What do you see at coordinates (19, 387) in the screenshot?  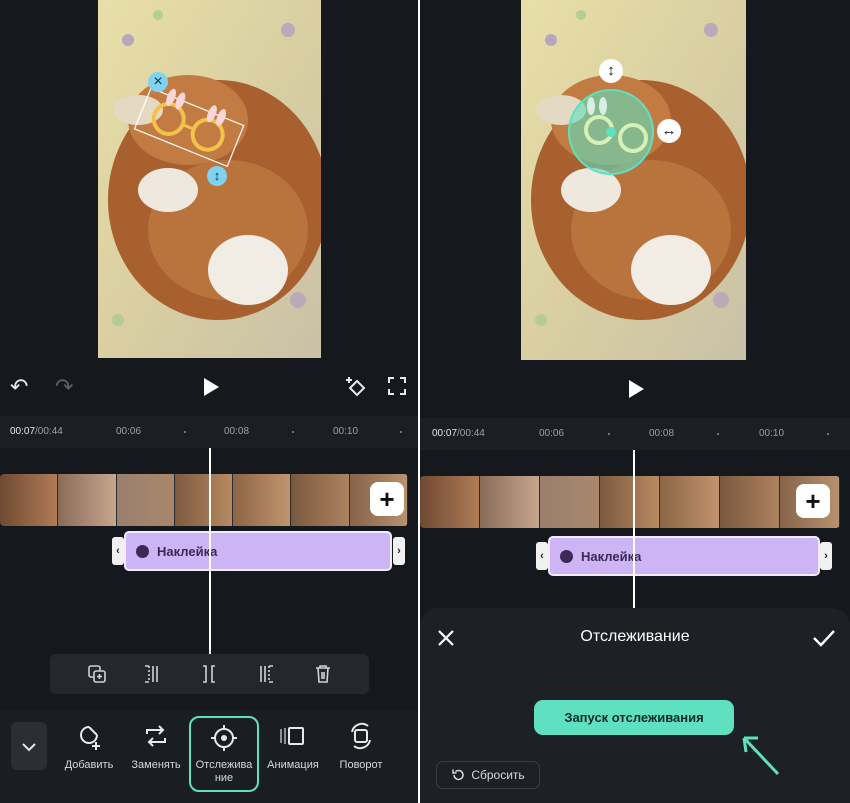 I see `undo-icon: ↶` at bounding box center [19, 387].